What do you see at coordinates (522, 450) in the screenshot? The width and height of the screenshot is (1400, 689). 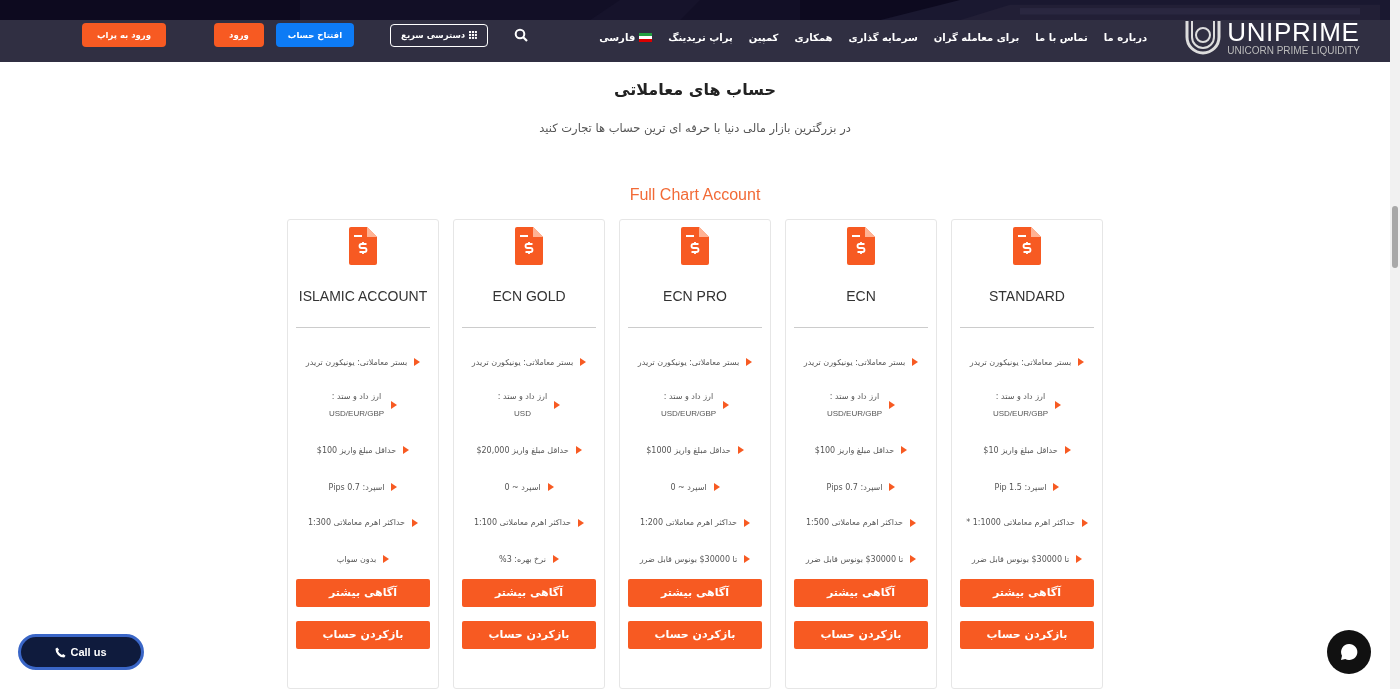 I see `feature-text: حداقل مبلغ واریز 20,000$` at bounding box center [522, 450].